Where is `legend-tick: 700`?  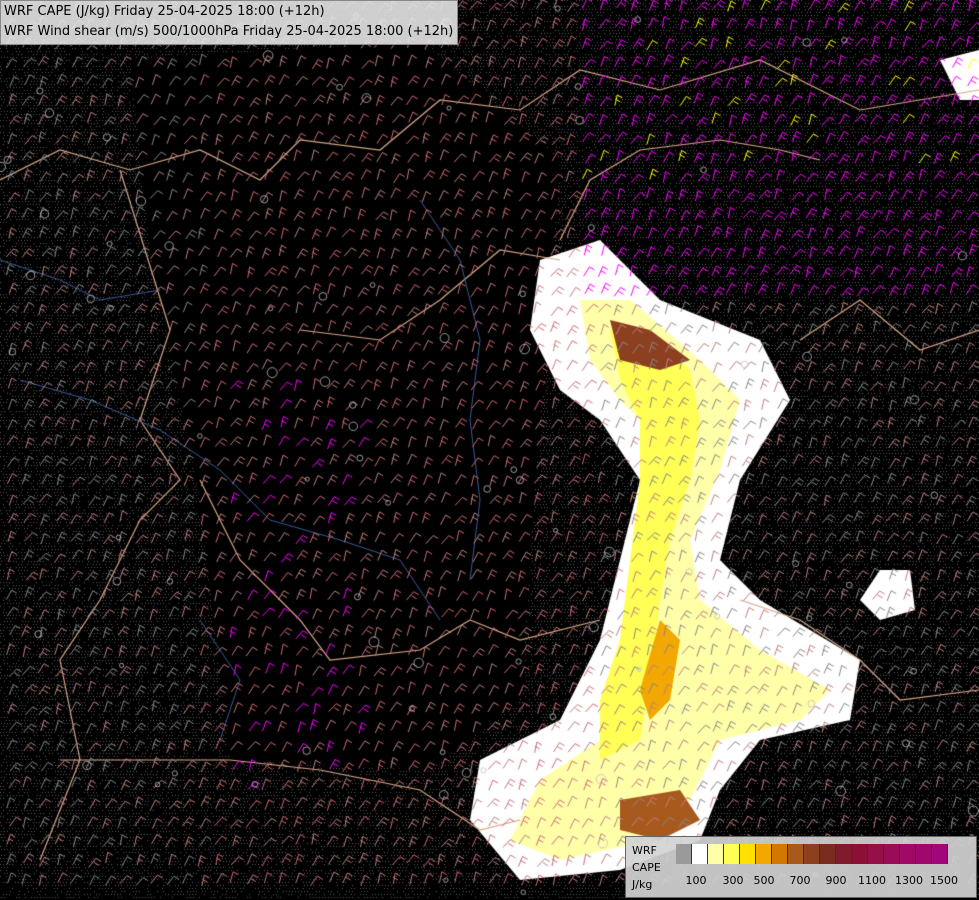 legend-tick: 700 is located at coordinates (800, 880).